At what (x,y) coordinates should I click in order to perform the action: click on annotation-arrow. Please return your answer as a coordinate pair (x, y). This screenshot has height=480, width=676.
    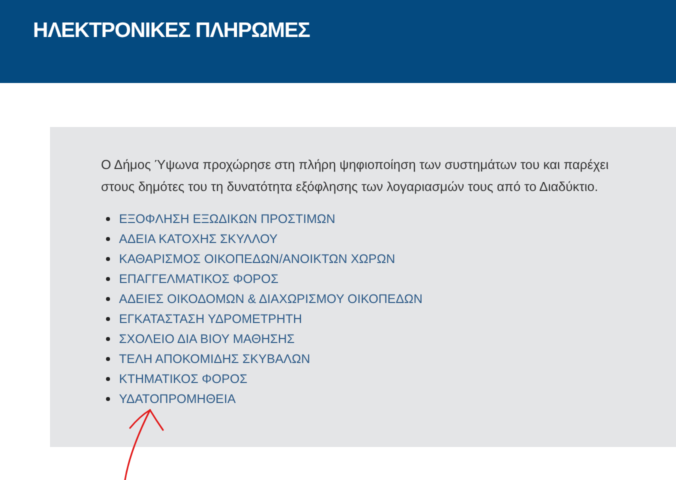
    Looking at the image, I should click on (144, 444).